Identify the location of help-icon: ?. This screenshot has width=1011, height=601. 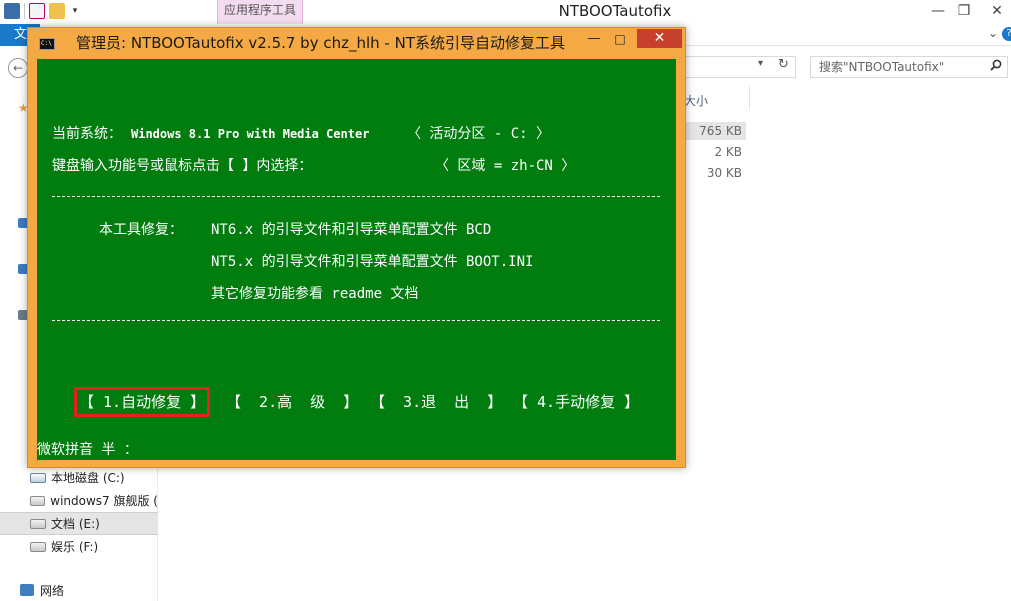
(1006, 34).